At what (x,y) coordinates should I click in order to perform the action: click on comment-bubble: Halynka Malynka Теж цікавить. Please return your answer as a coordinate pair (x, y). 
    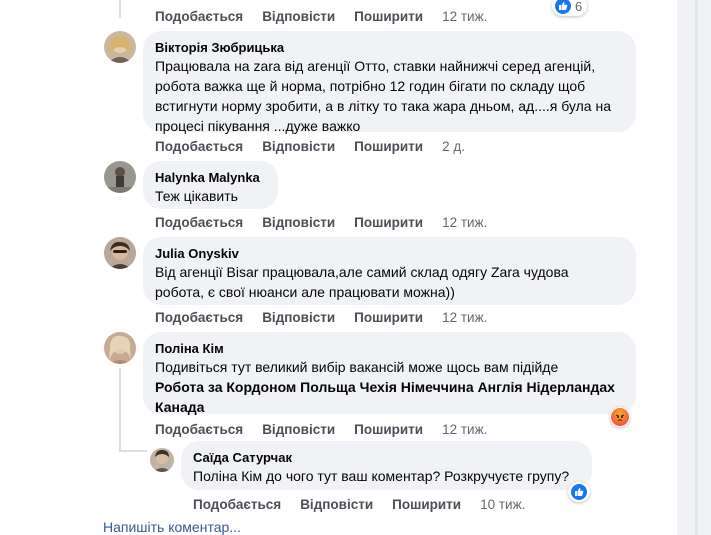
    Looking at the image, I should click on (210, 185).